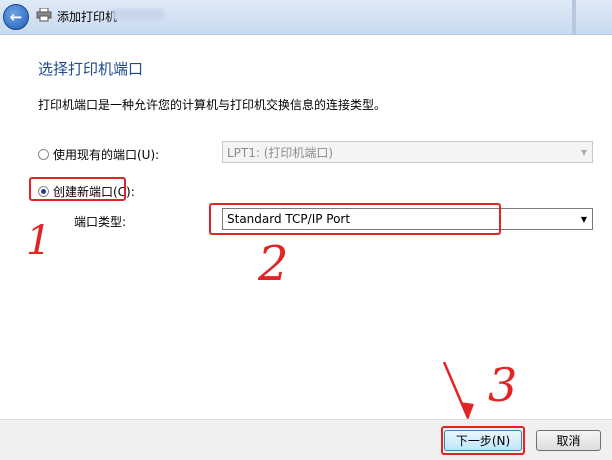 Image resolution: width=612 pixels, height=460 pixels. Describe the element at coordinates (100, 222) in the screenshot. I see `port-type-label: 端口类型:` at that location.